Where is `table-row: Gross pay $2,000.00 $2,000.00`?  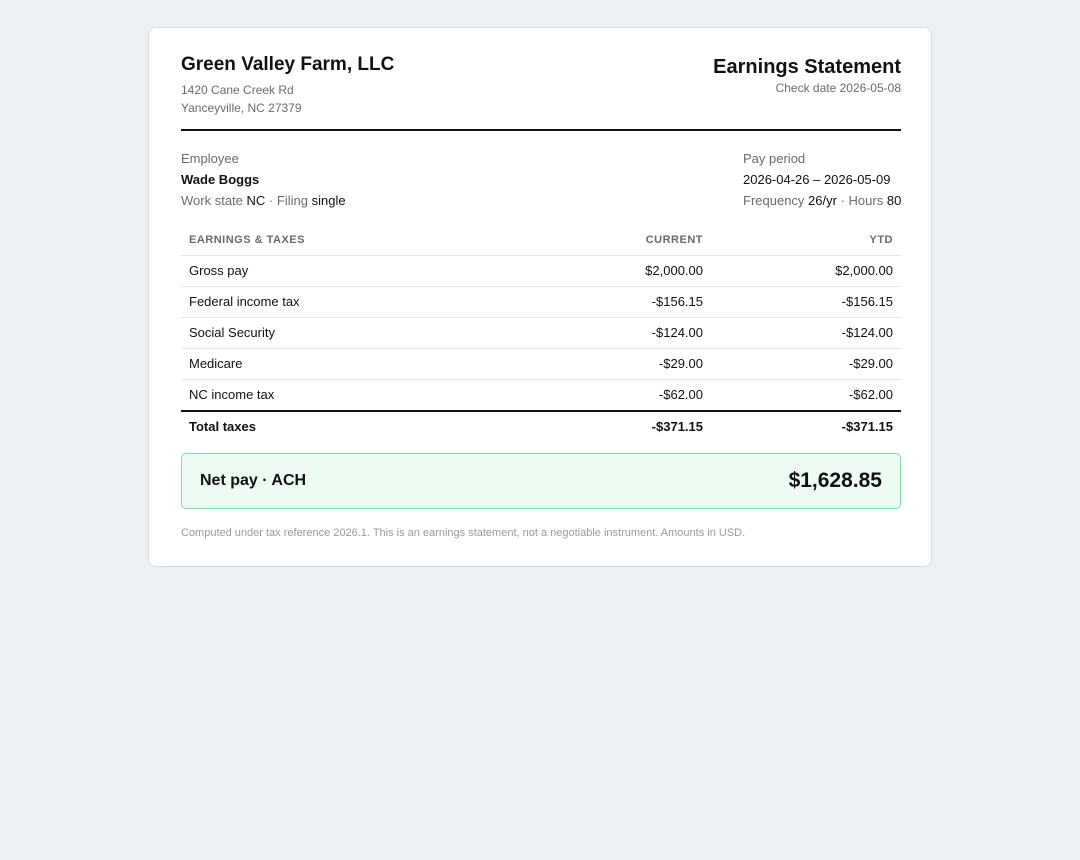 table-row: Gross pay $2,000.00 $2,000.00 is located at coordinates (541, 271).